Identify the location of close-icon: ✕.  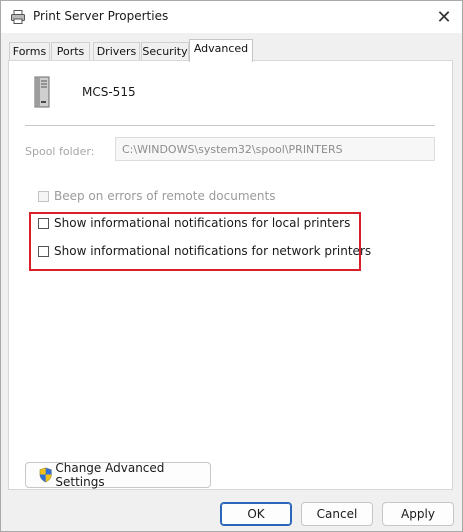
(444, 17).